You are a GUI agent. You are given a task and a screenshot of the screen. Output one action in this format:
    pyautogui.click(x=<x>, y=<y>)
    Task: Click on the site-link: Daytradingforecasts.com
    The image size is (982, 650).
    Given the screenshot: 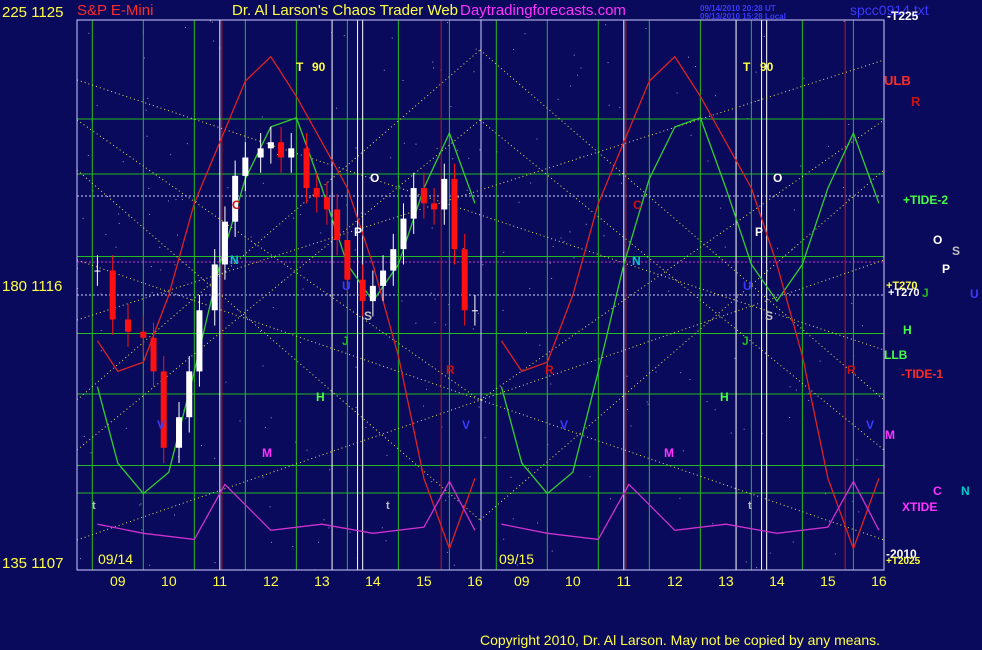 What is the action you would take?
    pyautogui.click(x=543, y=10)
    